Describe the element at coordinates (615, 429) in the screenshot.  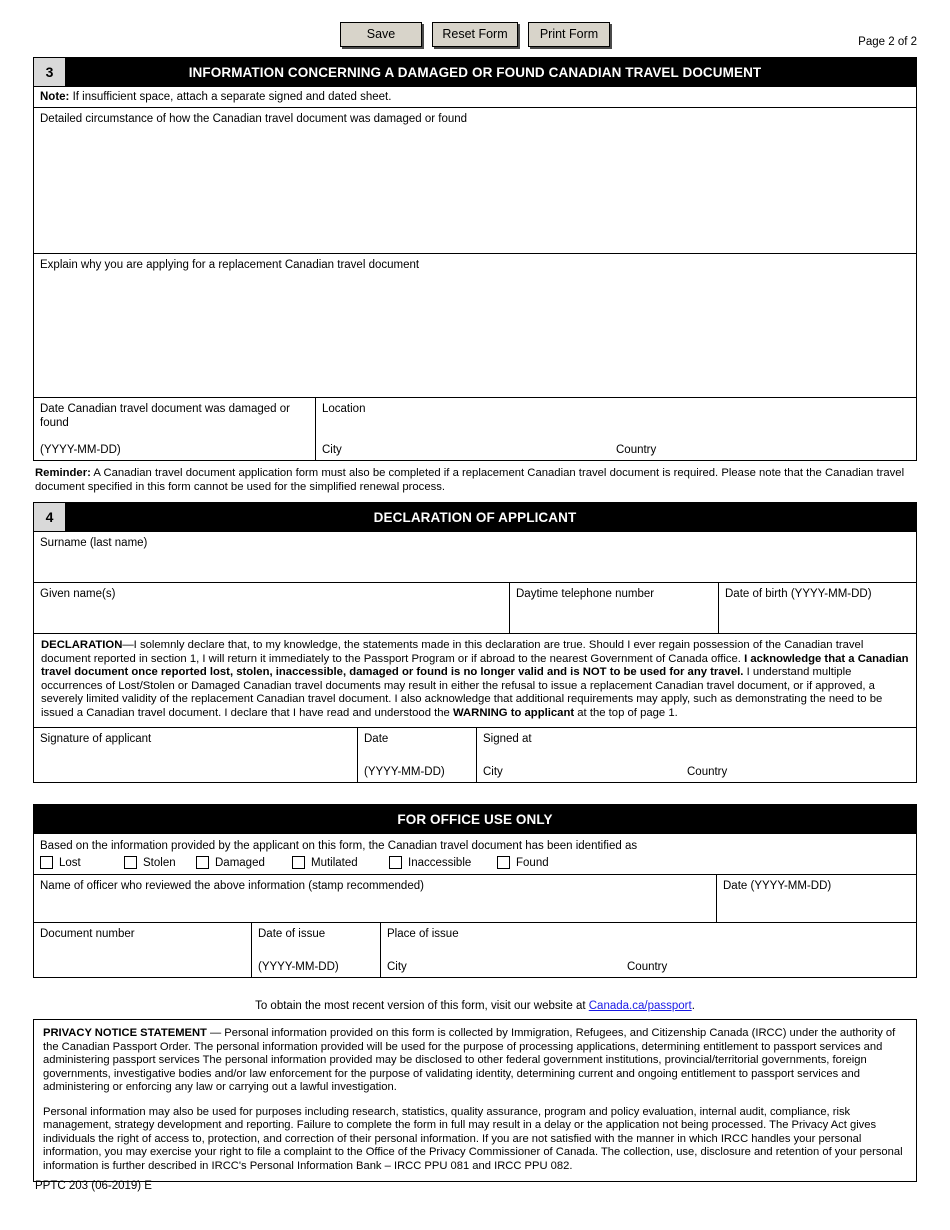
I see `location-field: Location City Country` at that location.